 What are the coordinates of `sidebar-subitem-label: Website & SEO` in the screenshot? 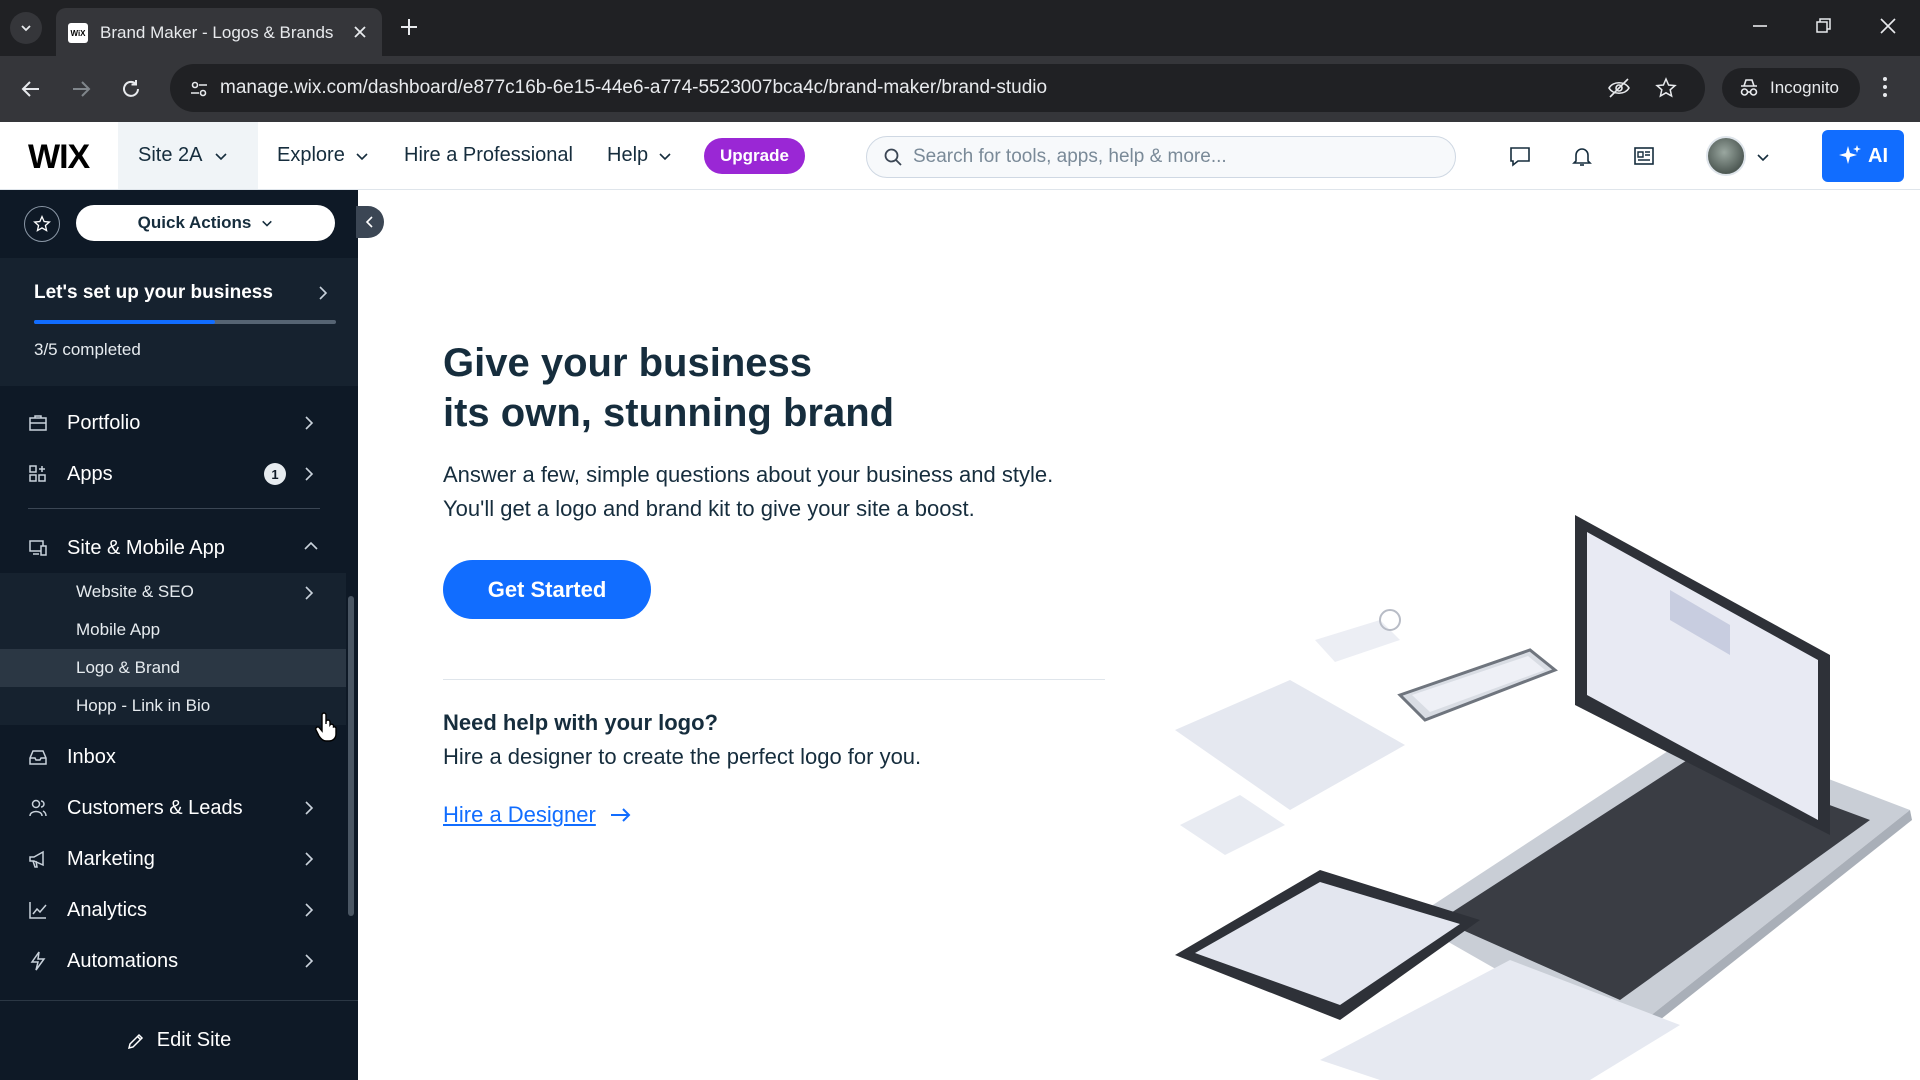 It's located at (135, 591).